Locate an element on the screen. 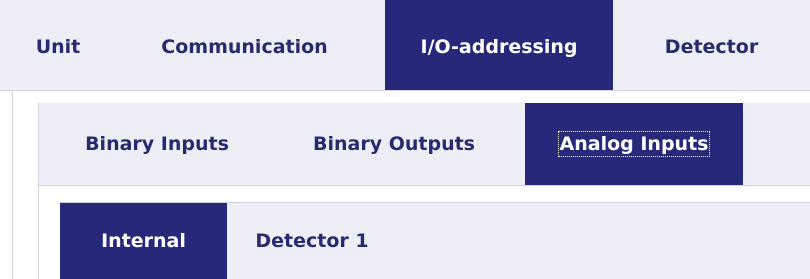 The height and width of the screenshot is (279, 810). tab-io-addressing: I/O-addressing is located at coordinates (499, 45).